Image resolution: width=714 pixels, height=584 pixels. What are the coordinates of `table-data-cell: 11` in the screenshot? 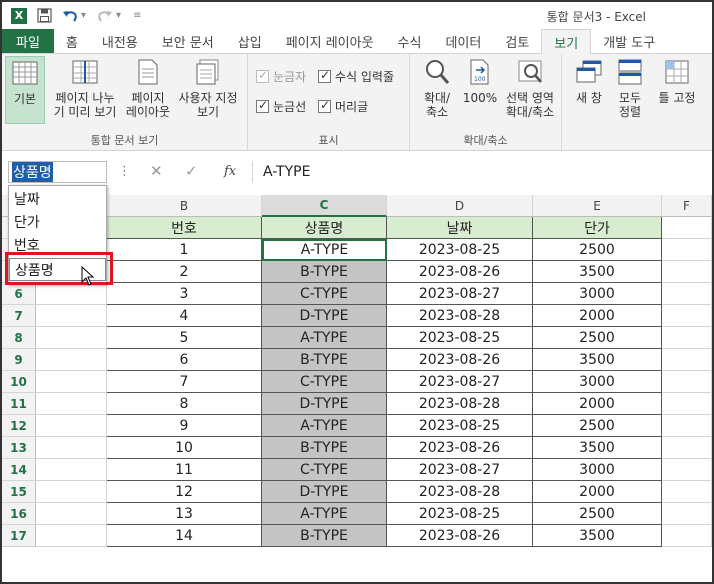 It's located at (184, 470).